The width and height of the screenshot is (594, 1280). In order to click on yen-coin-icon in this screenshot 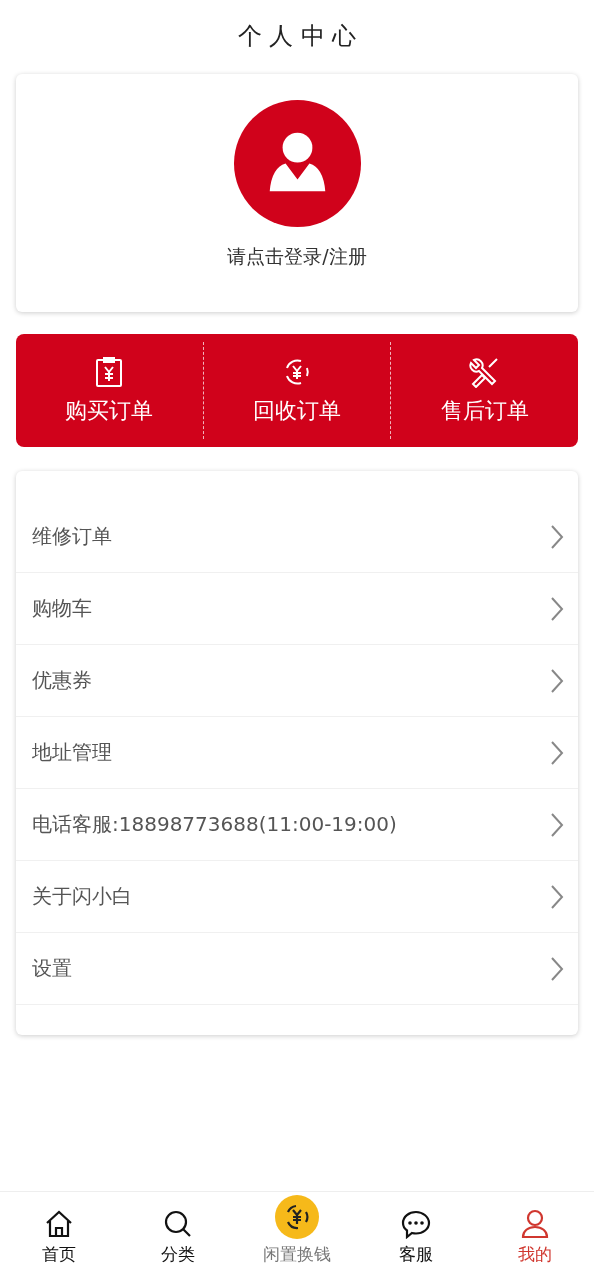, I will do `click(297, 1217)`.